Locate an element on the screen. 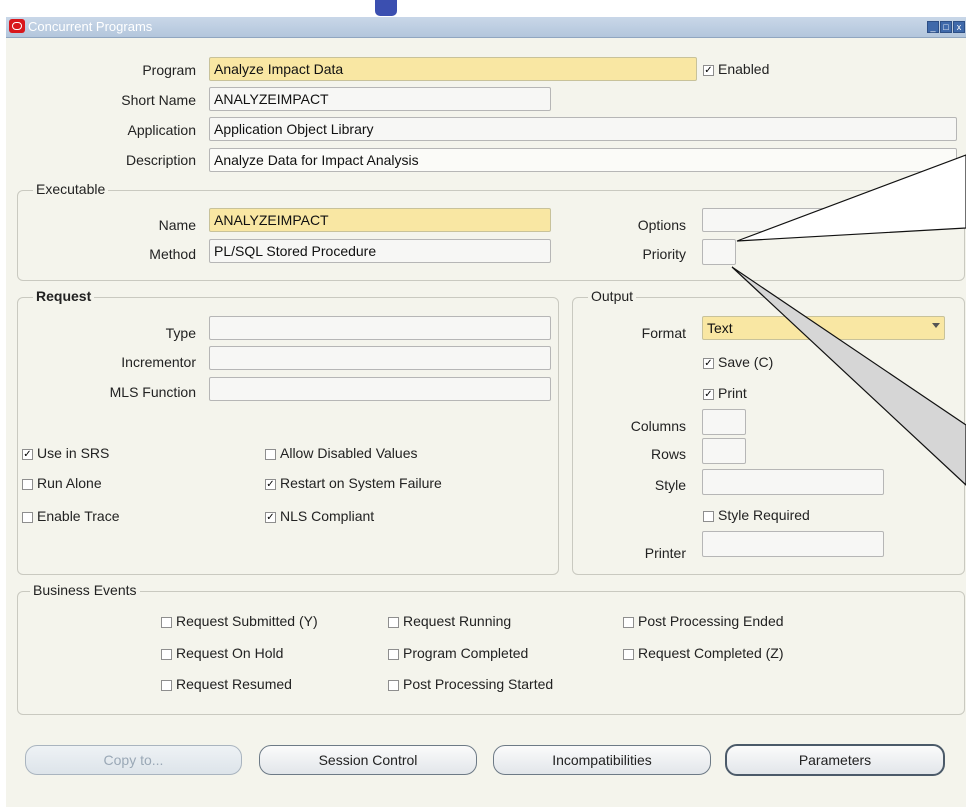 Image resolution: width=966 pixels, height=807 pixels. callout-overlay is located at coordinates (848, 320).